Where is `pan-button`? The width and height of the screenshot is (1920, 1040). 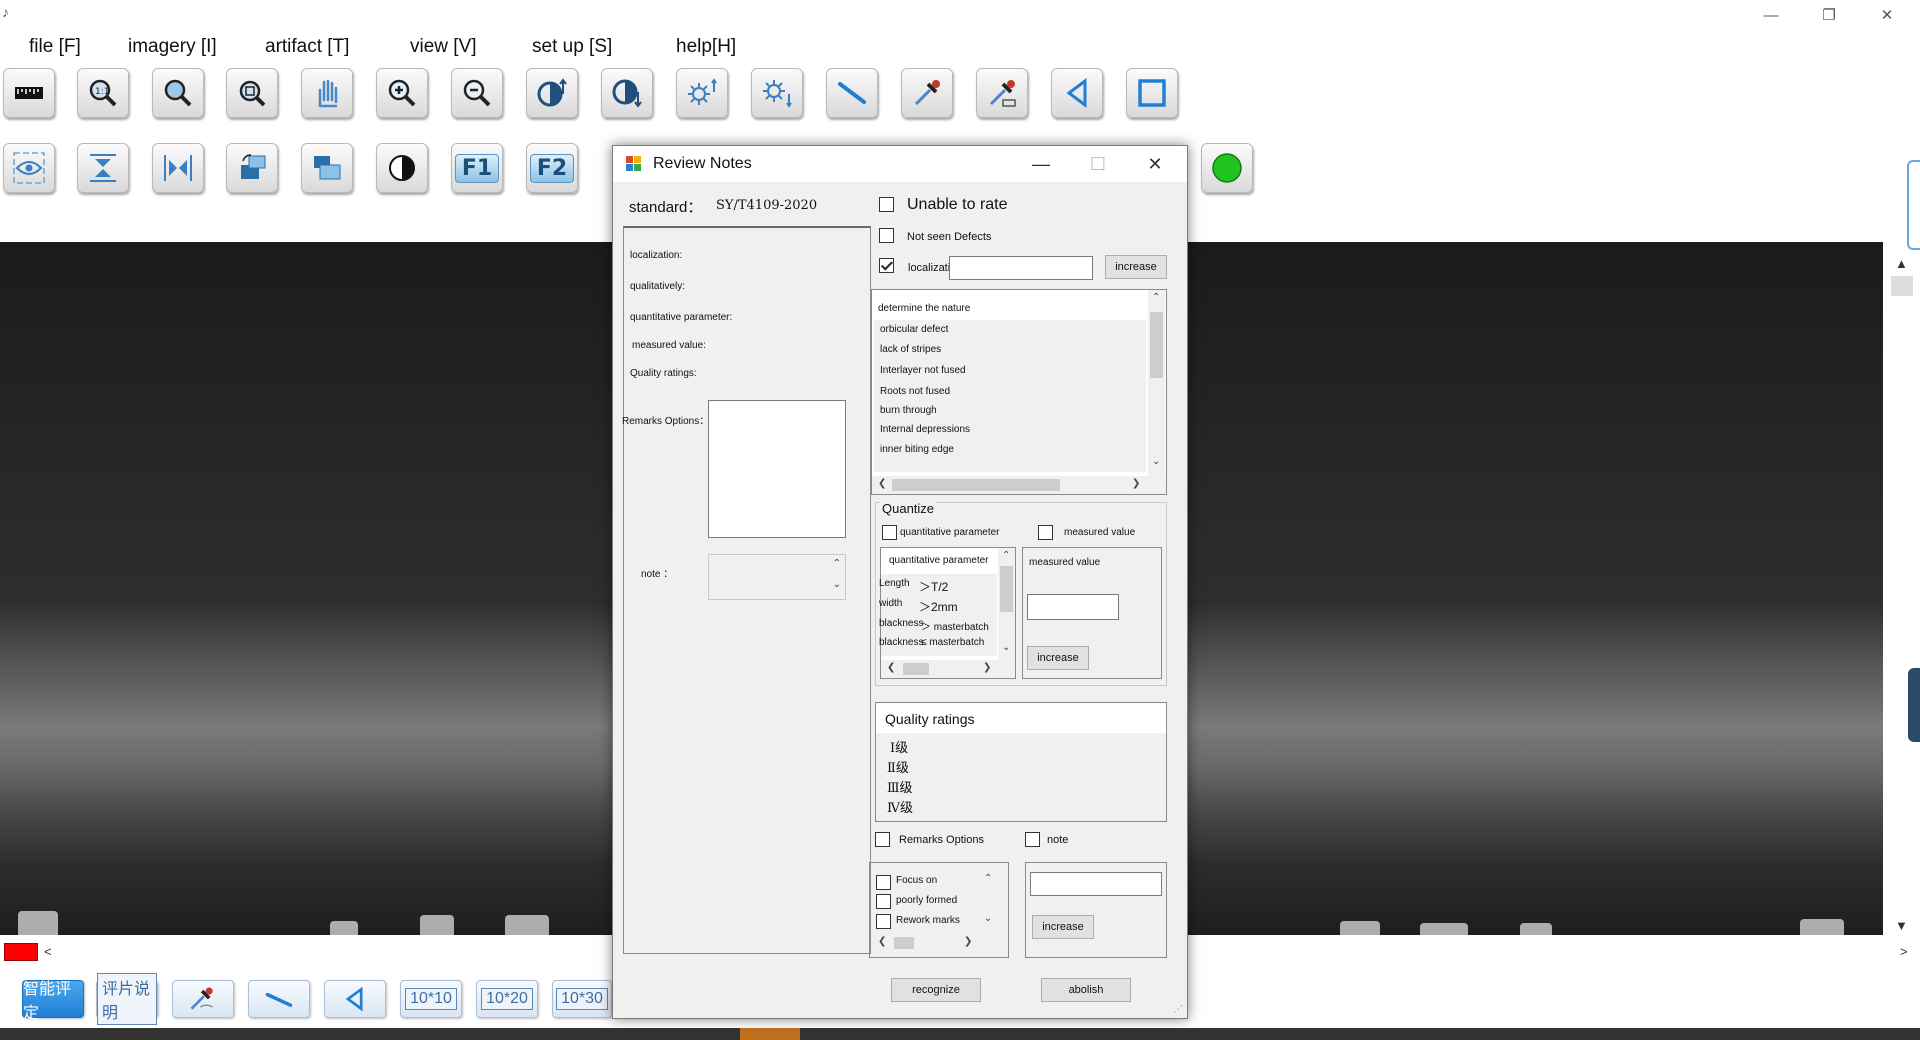 pan-button is located at coordinates (327, 93).